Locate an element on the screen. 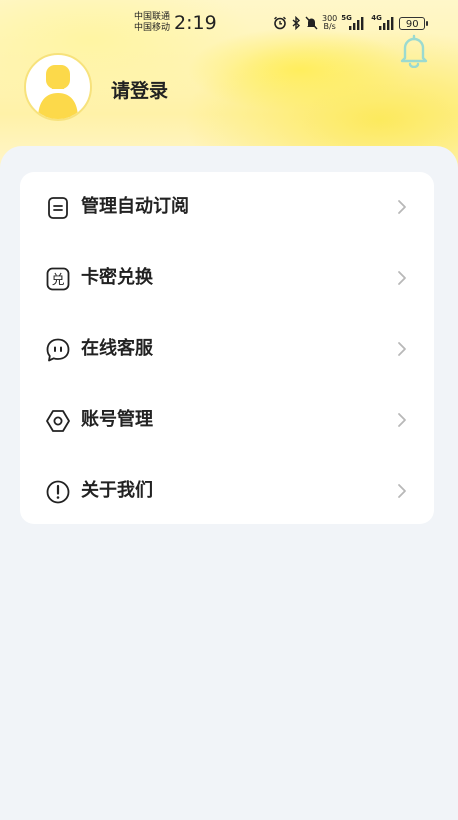 The width and height of the screenshot is (458, 820). signal-4g: 4G is located at coordinates (383, 22).